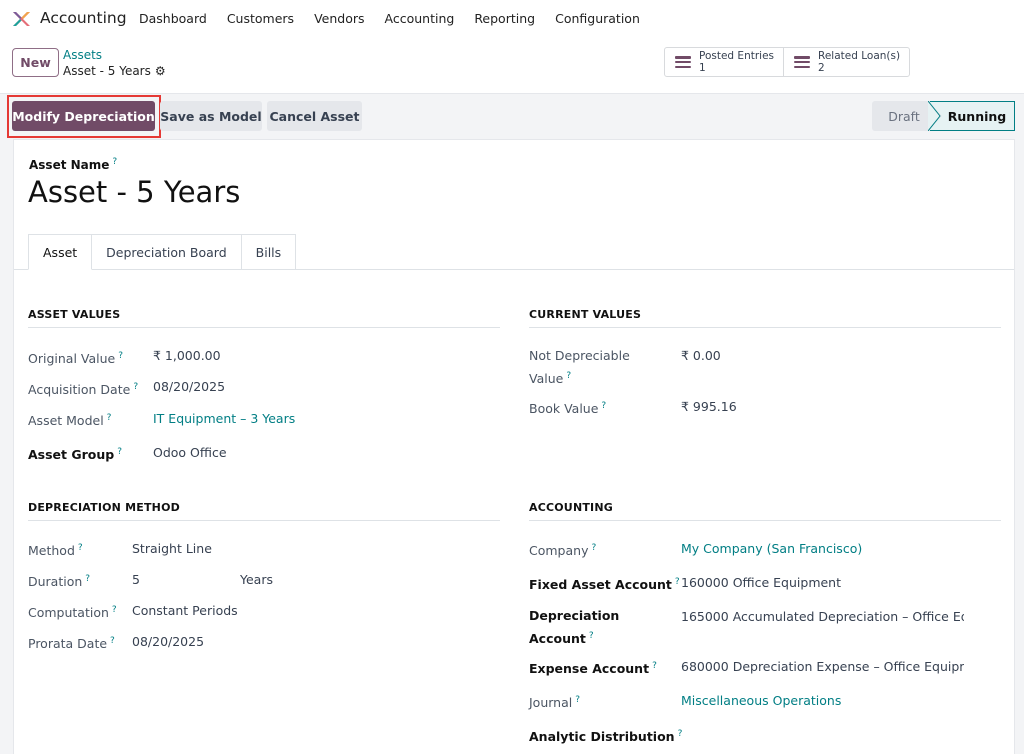  Describe the element at coordinates (173, 18) in the screenshot. I see `menu-dashboard: Dashboard` at that location.